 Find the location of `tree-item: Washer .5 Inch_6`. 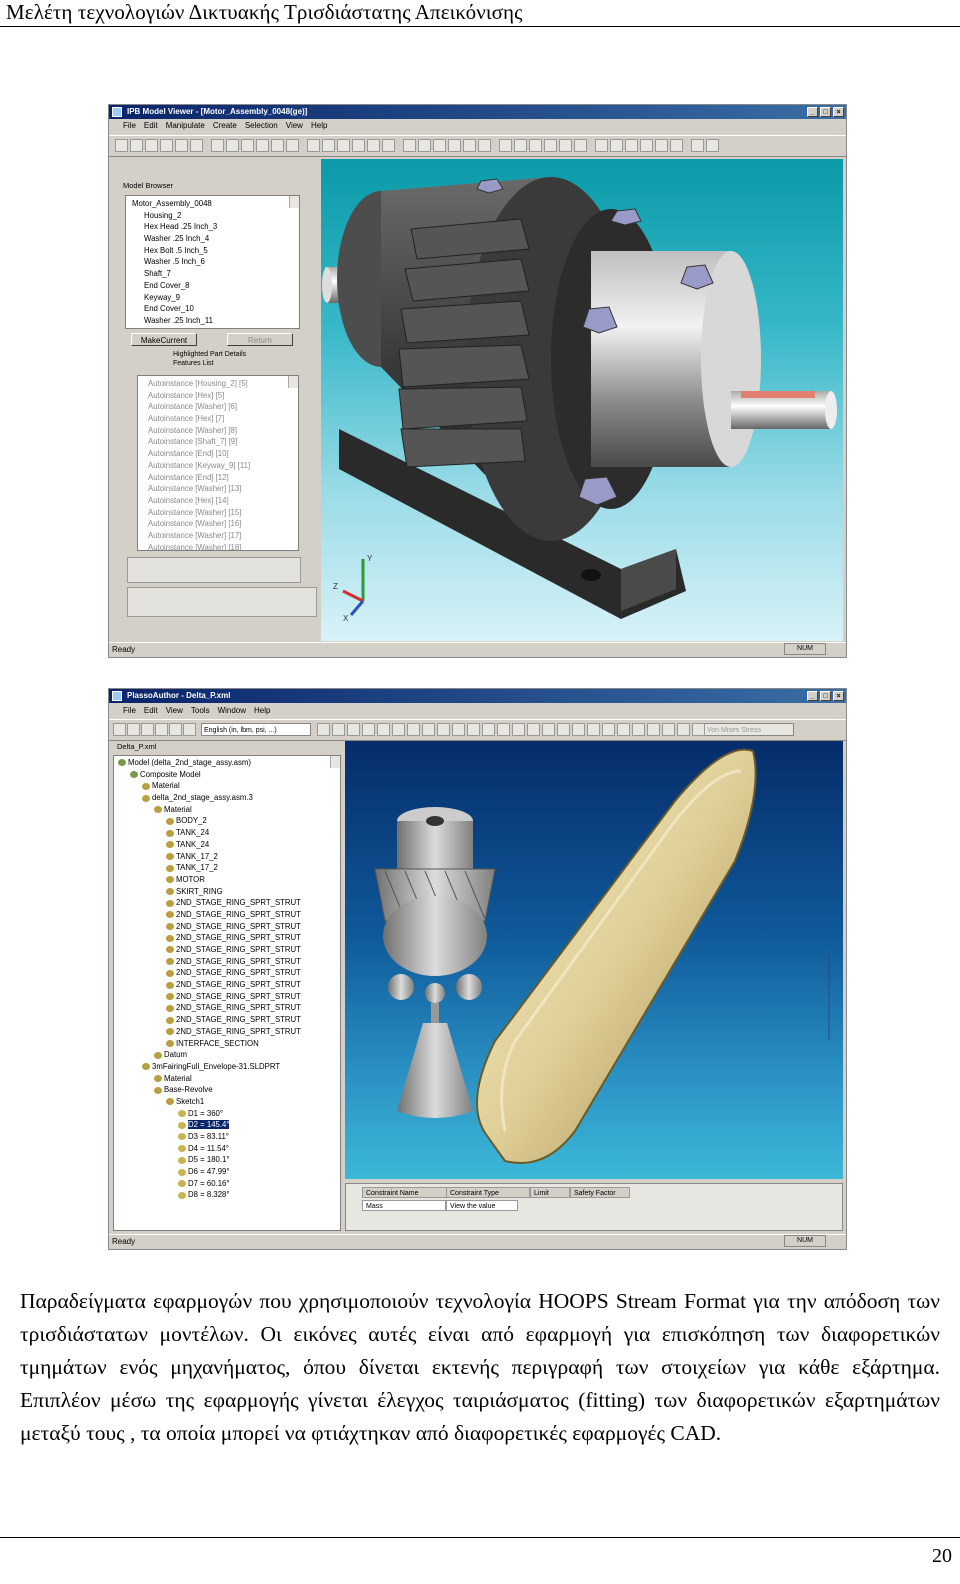

tree-item: Washer .5 Inch_6 is located at coordinates (215, 262).